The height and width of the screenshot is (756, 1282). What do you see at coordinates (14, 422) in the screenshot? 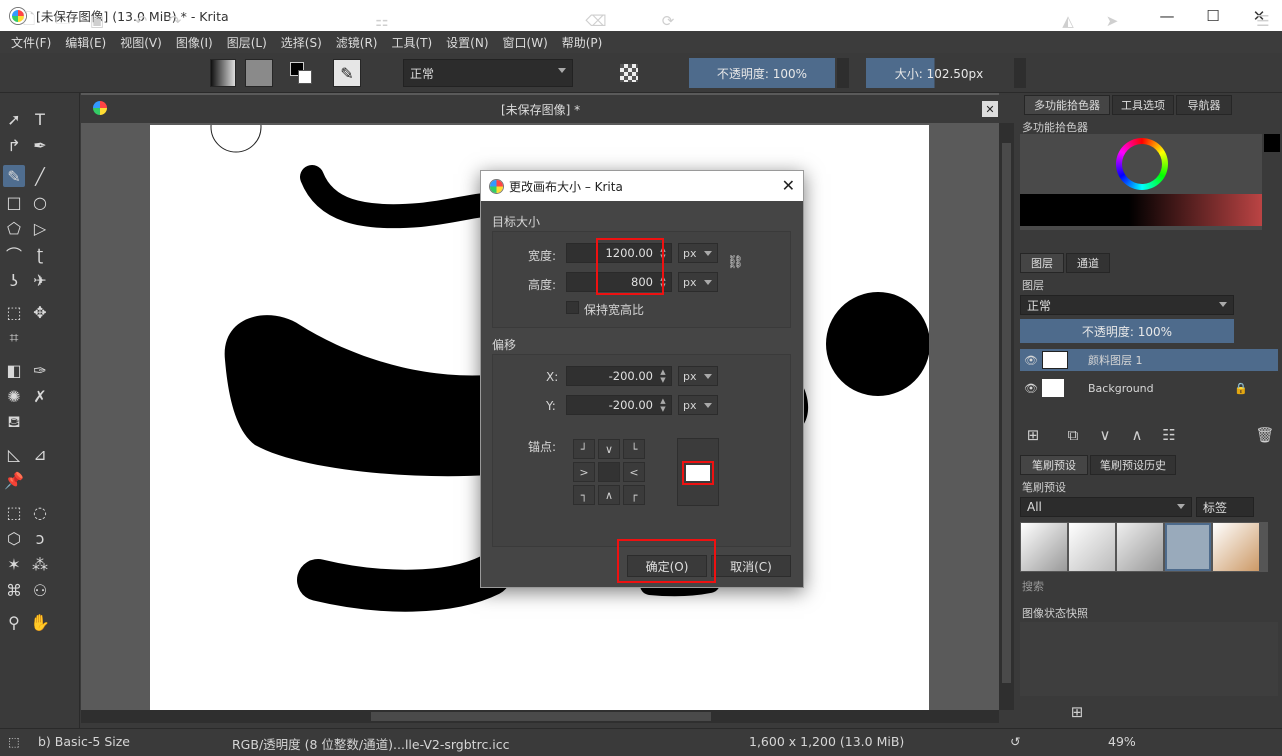
I see `fill-tool-icon: ⛾` at bounding box center [14, 422].